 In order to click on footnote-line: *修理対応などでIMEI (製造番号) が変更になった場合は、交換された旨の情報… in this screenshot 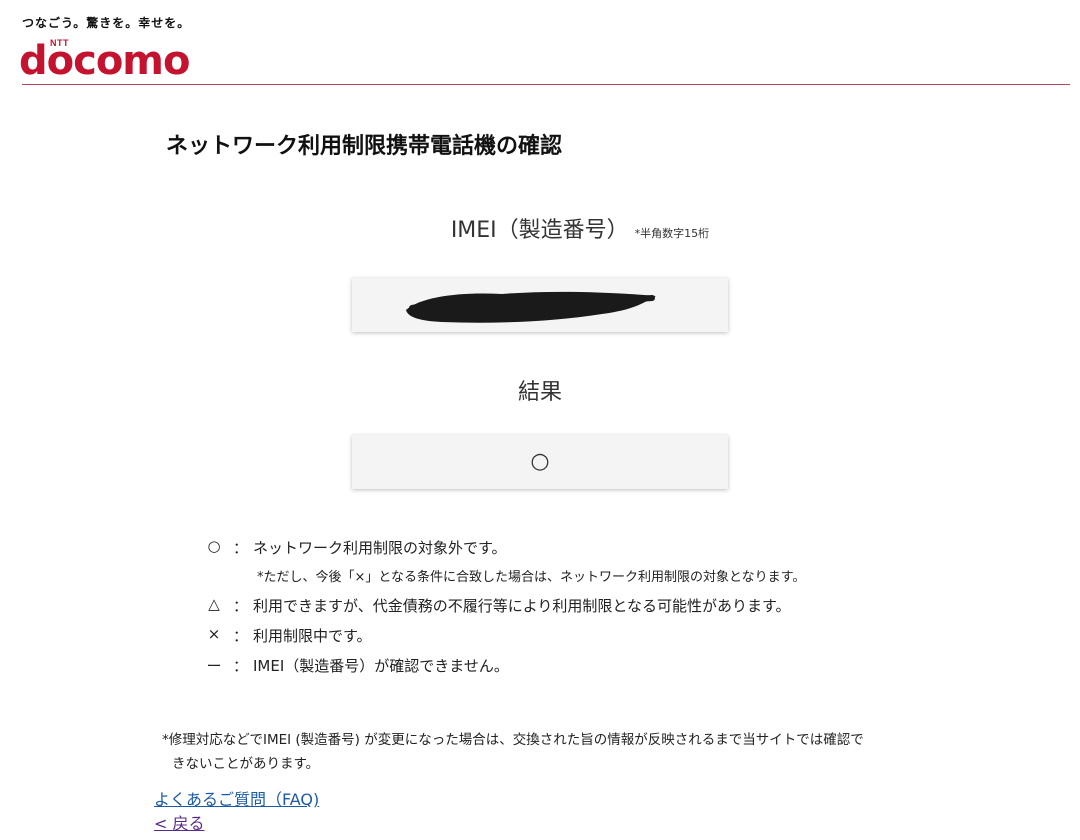, I will do `click(513, 740)`.